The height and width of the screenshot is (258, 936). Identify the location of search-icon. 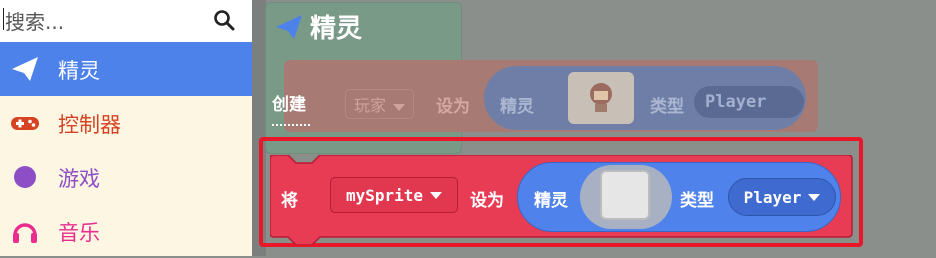
(224, 20).